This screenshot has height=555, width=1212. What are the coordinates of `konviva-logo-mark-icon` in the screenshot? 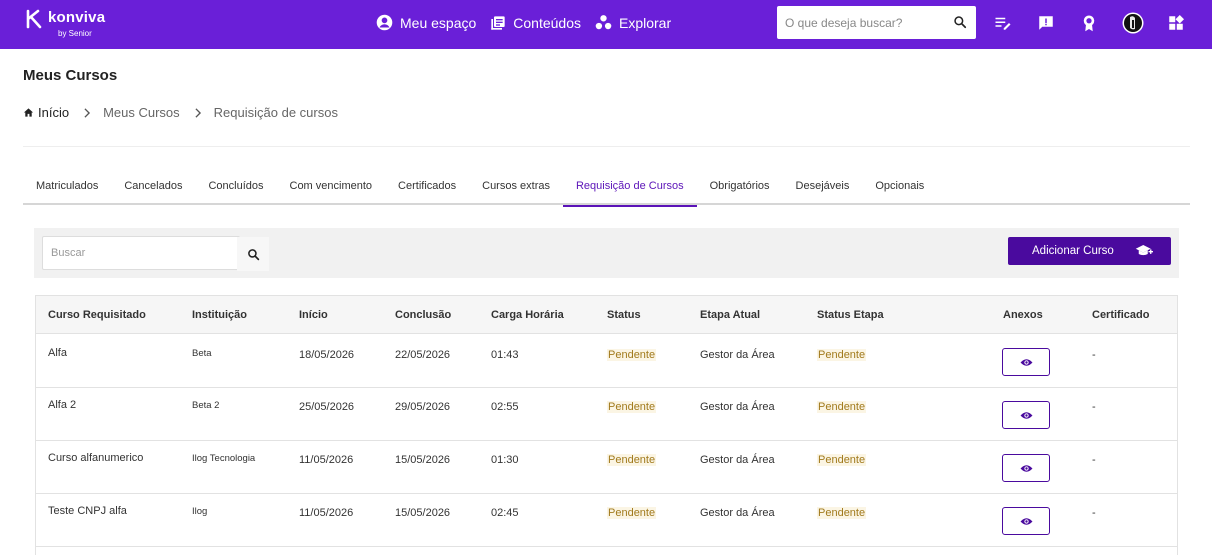 It's located at (34, 19).